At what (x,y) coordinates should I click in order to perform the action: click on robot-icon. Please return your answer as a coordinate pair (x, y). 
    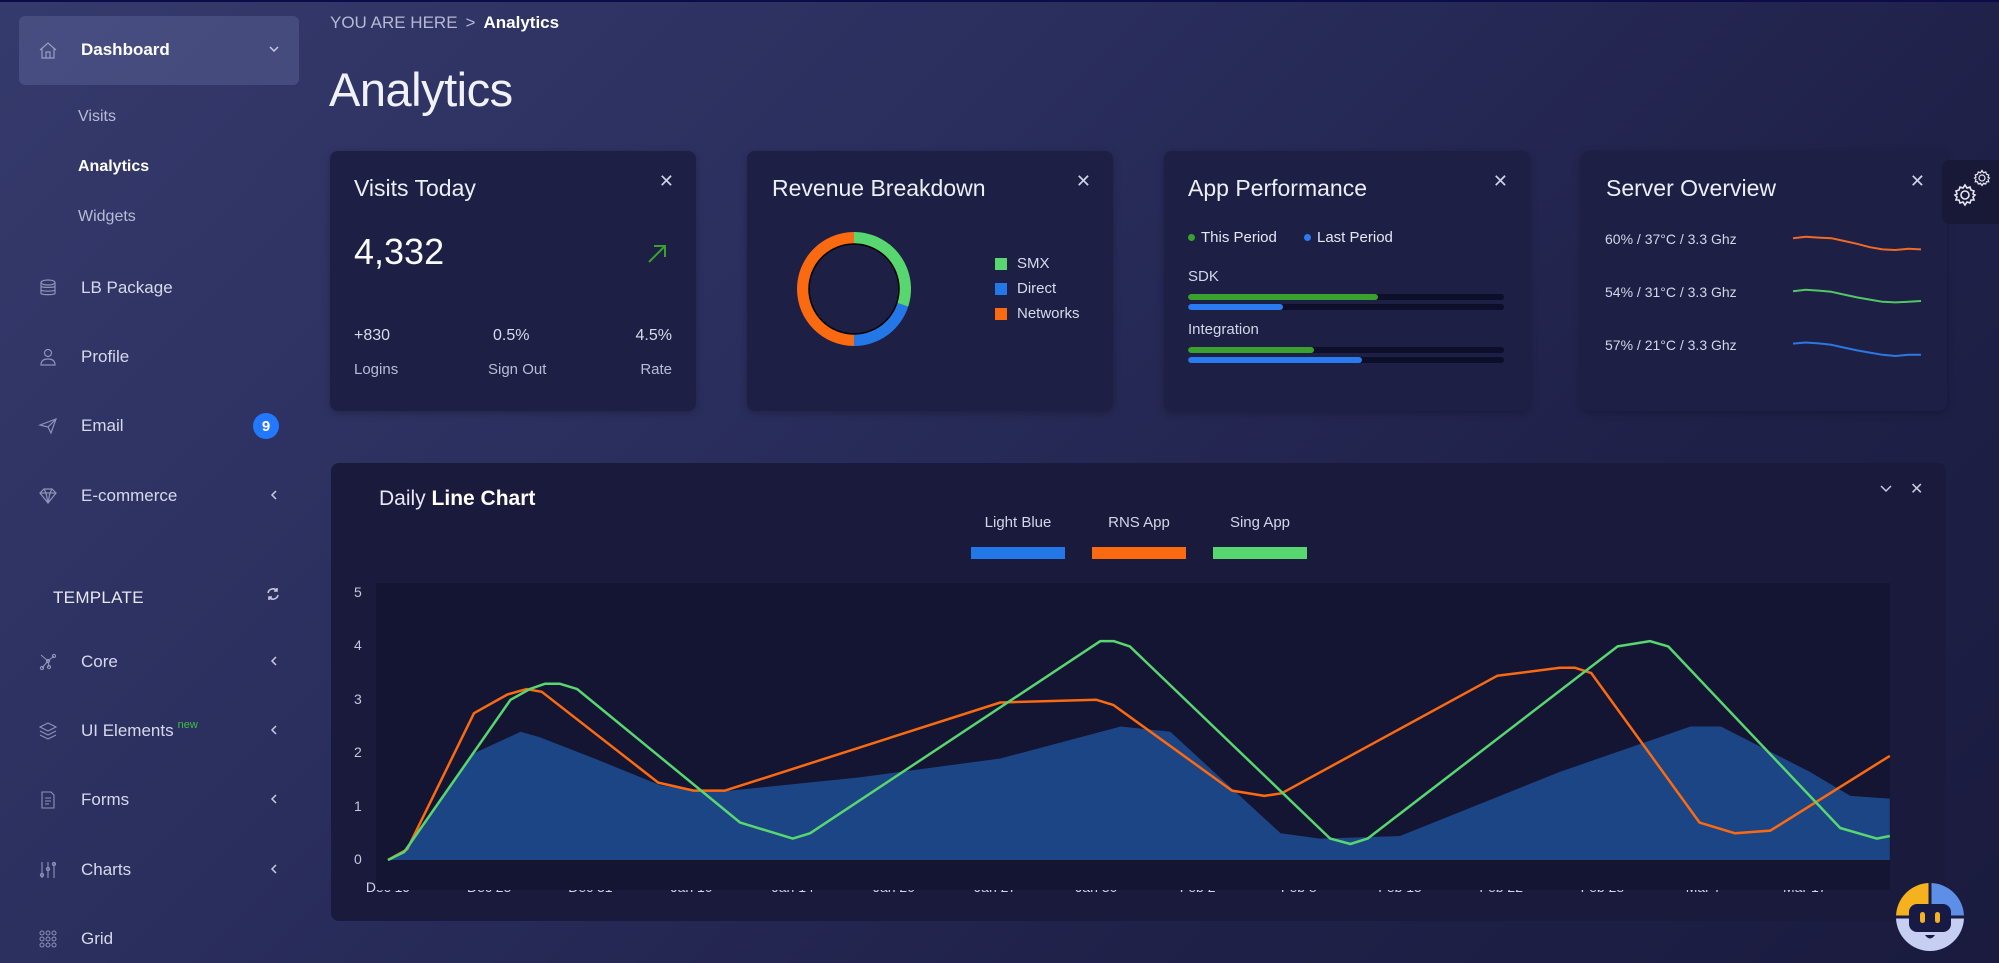
    Looking at the image, I should click on (1930, 920).